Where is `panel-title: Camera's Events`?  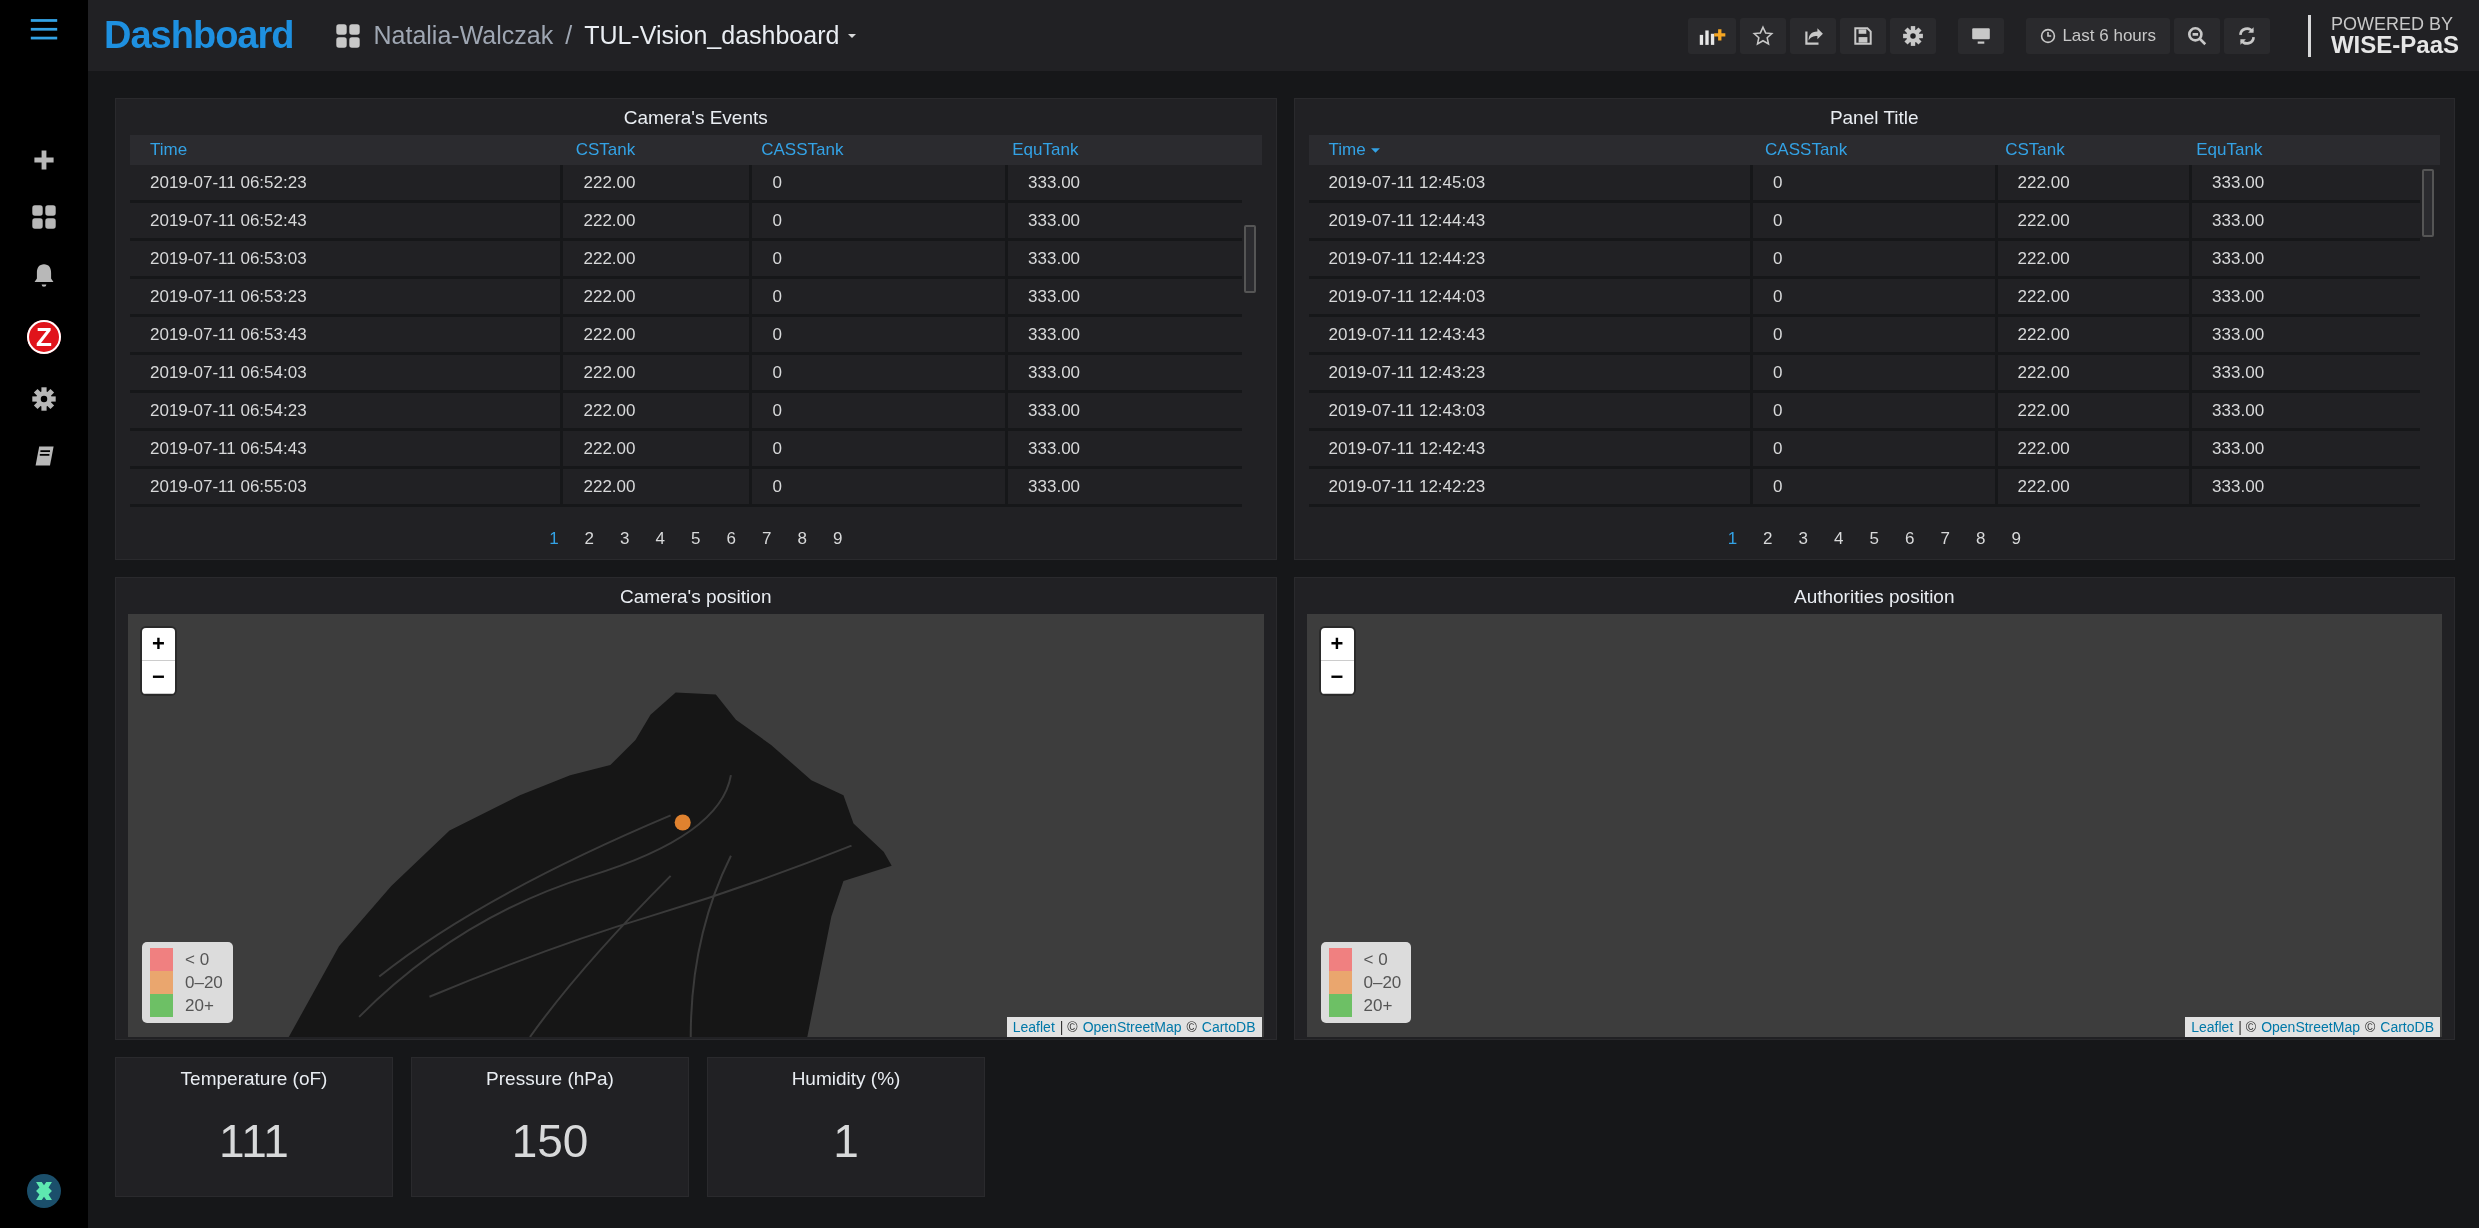
panel-title: Camera's Events is located at coordinates (696, 117).